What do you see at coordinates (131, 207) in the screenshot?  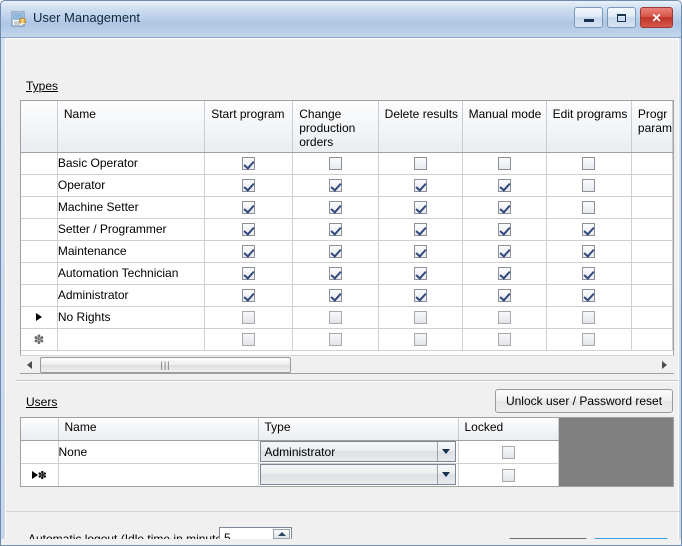 I see `type-name-cell: Machine Setter` at bounding box center [131, 207].